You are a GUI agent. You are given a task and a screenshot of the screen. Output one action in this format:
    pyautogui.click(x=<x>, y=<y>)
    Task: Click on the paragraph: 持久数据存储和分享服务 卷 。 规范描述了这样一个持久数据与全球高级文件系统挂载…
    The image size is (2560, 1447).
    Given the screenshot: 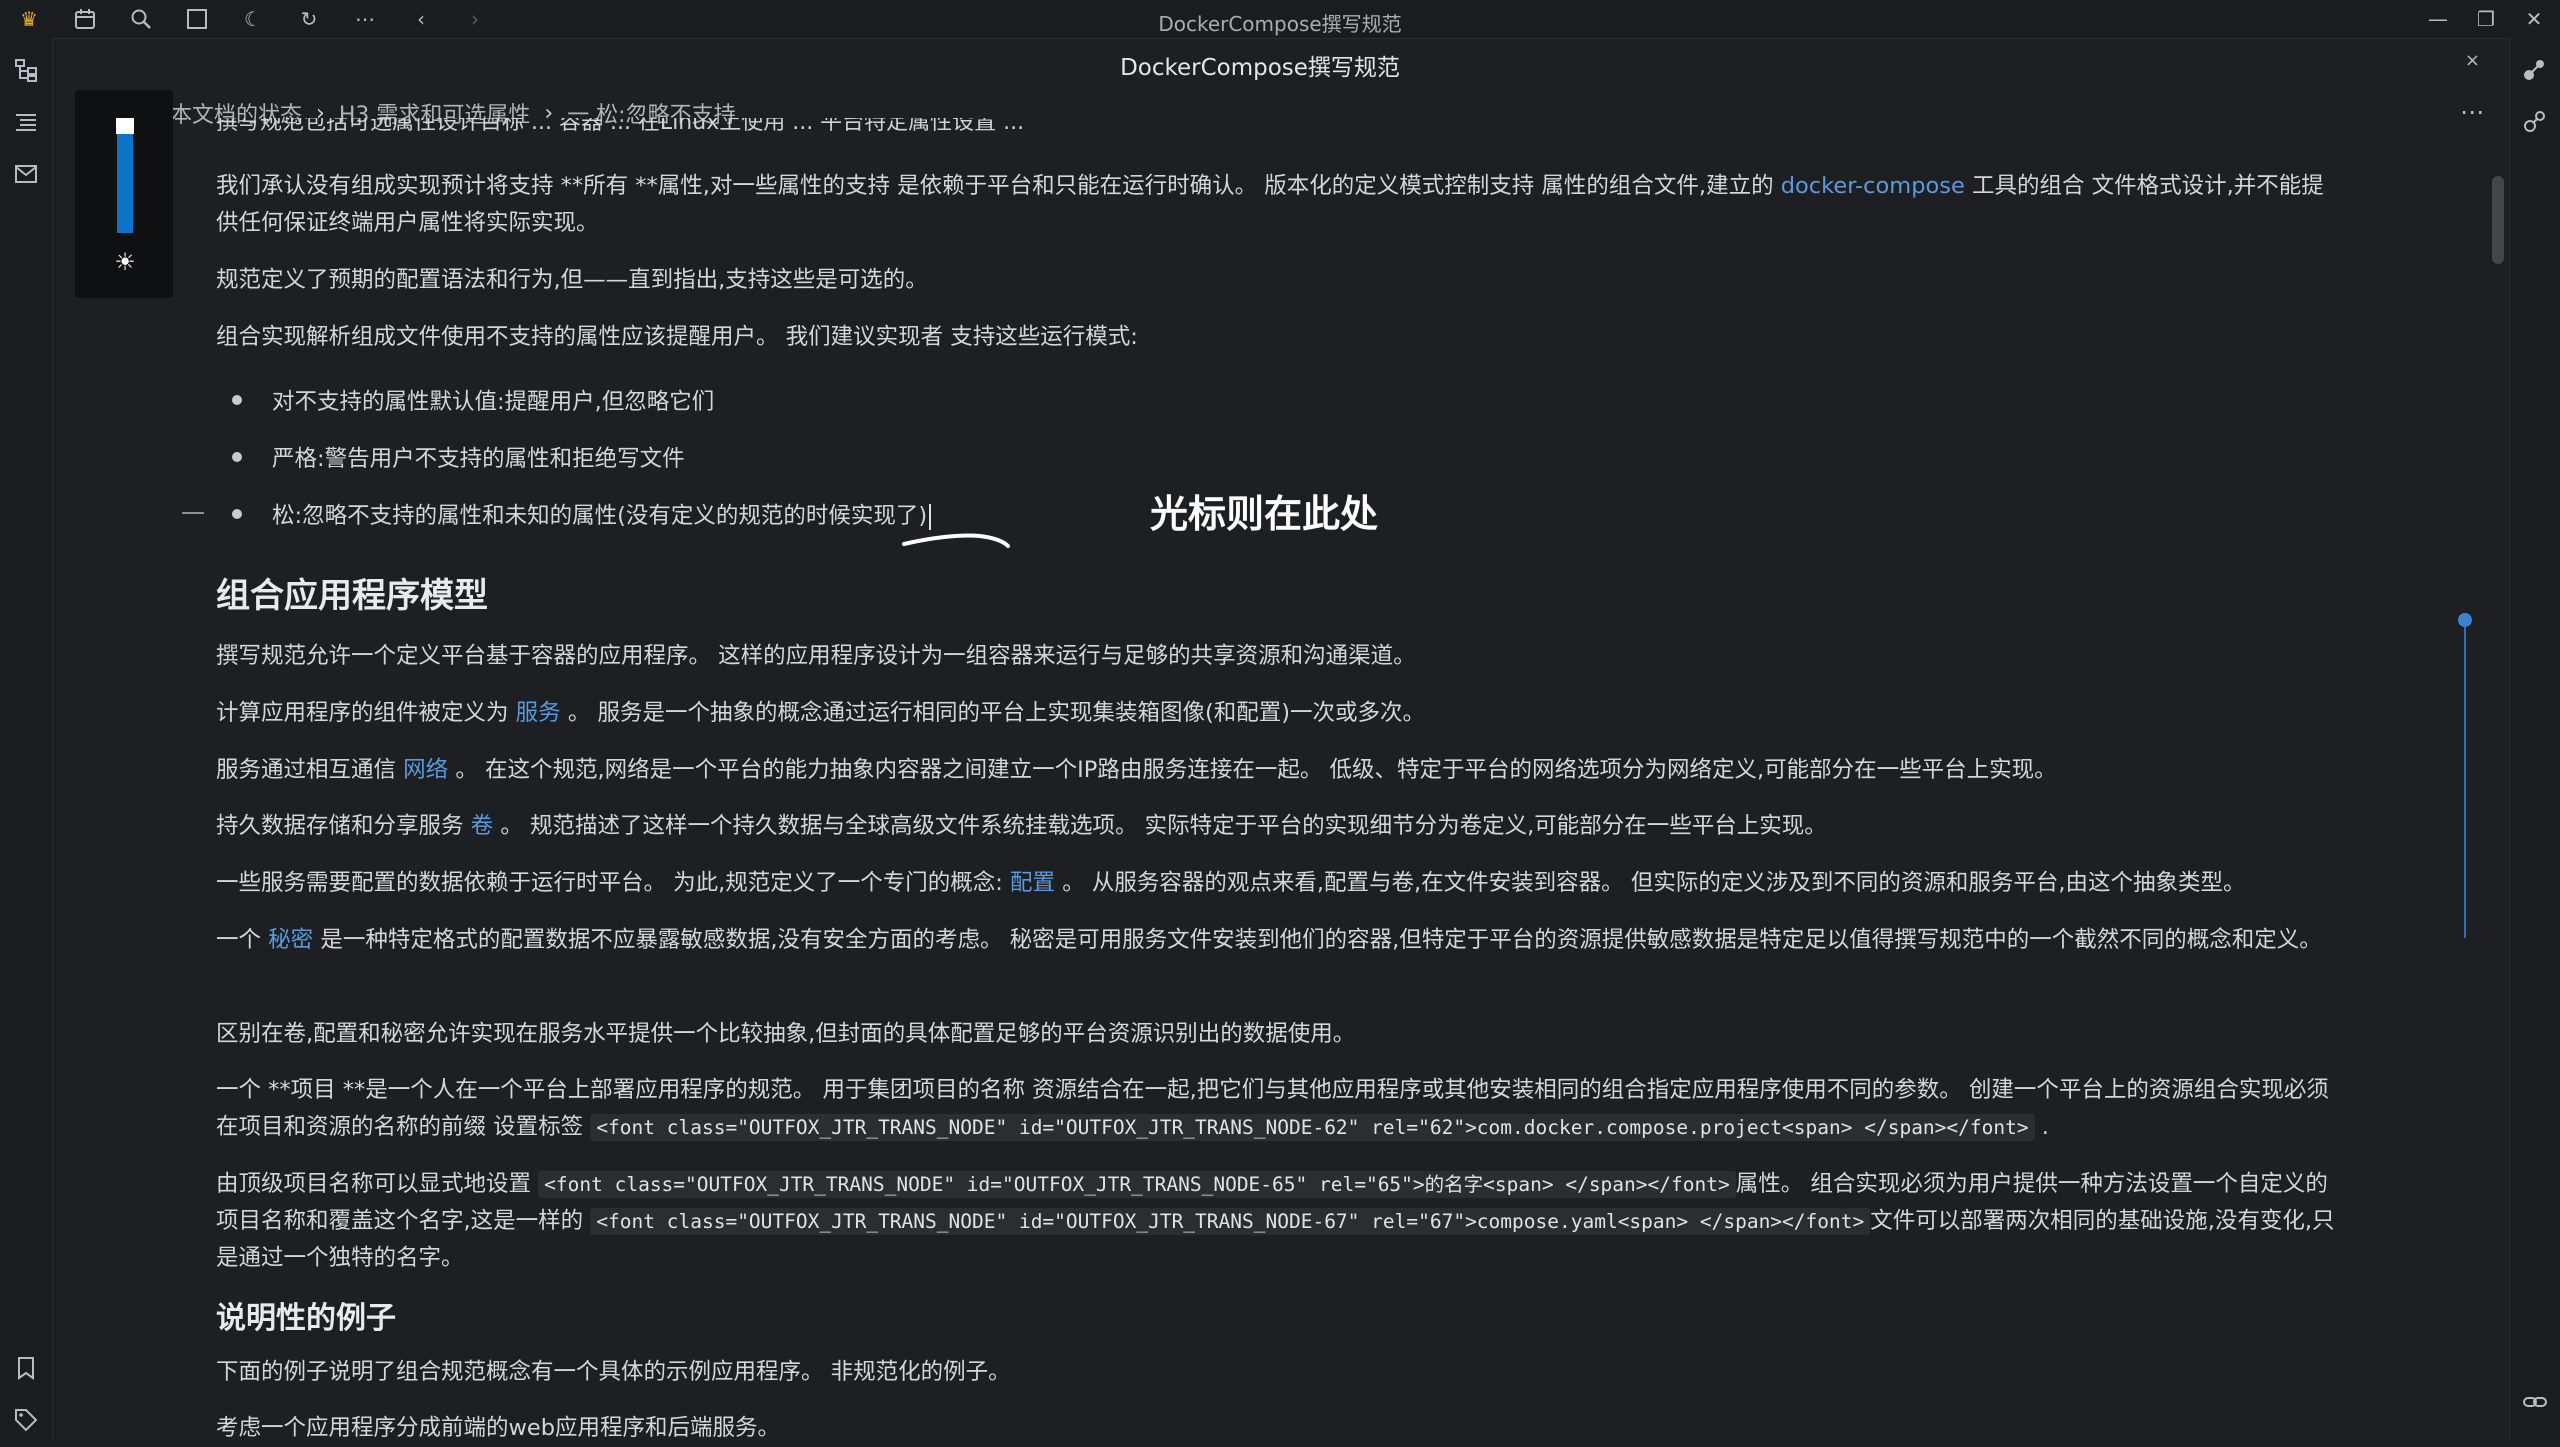 What is the action you would take?
    pyautogui.click(x=1021, y=826)
    